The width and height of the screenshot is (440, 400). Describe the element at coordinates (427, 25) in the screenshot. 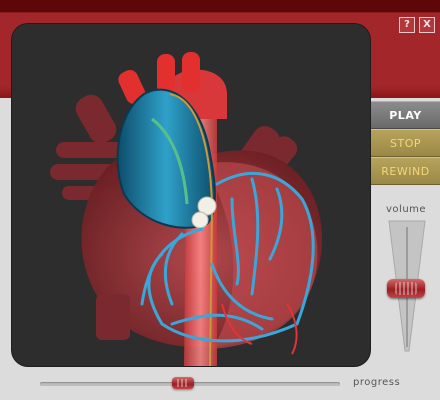

I see `close-icon: X` at that location.